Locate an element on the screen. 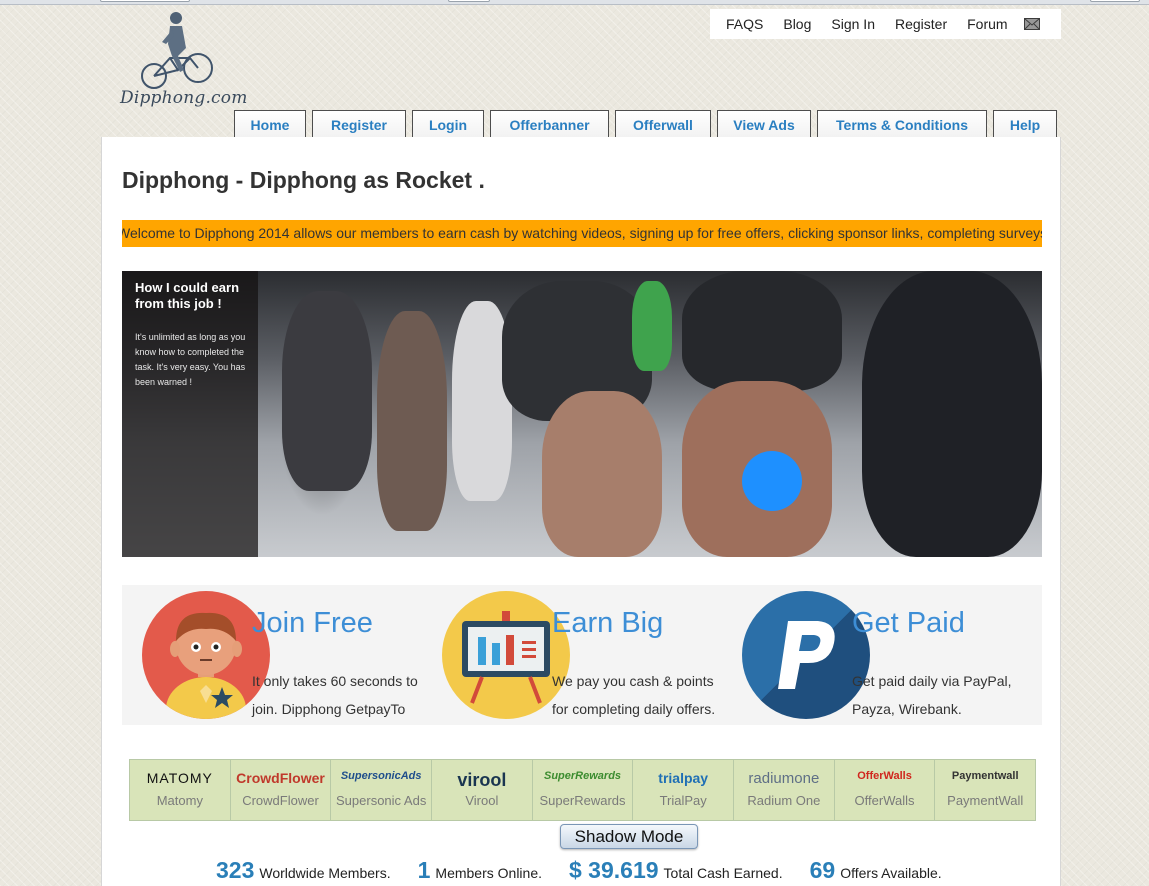 This screenshot has width=1149, height=886. stat-item: 1 Members Online. is located at coordinates (480, 870).